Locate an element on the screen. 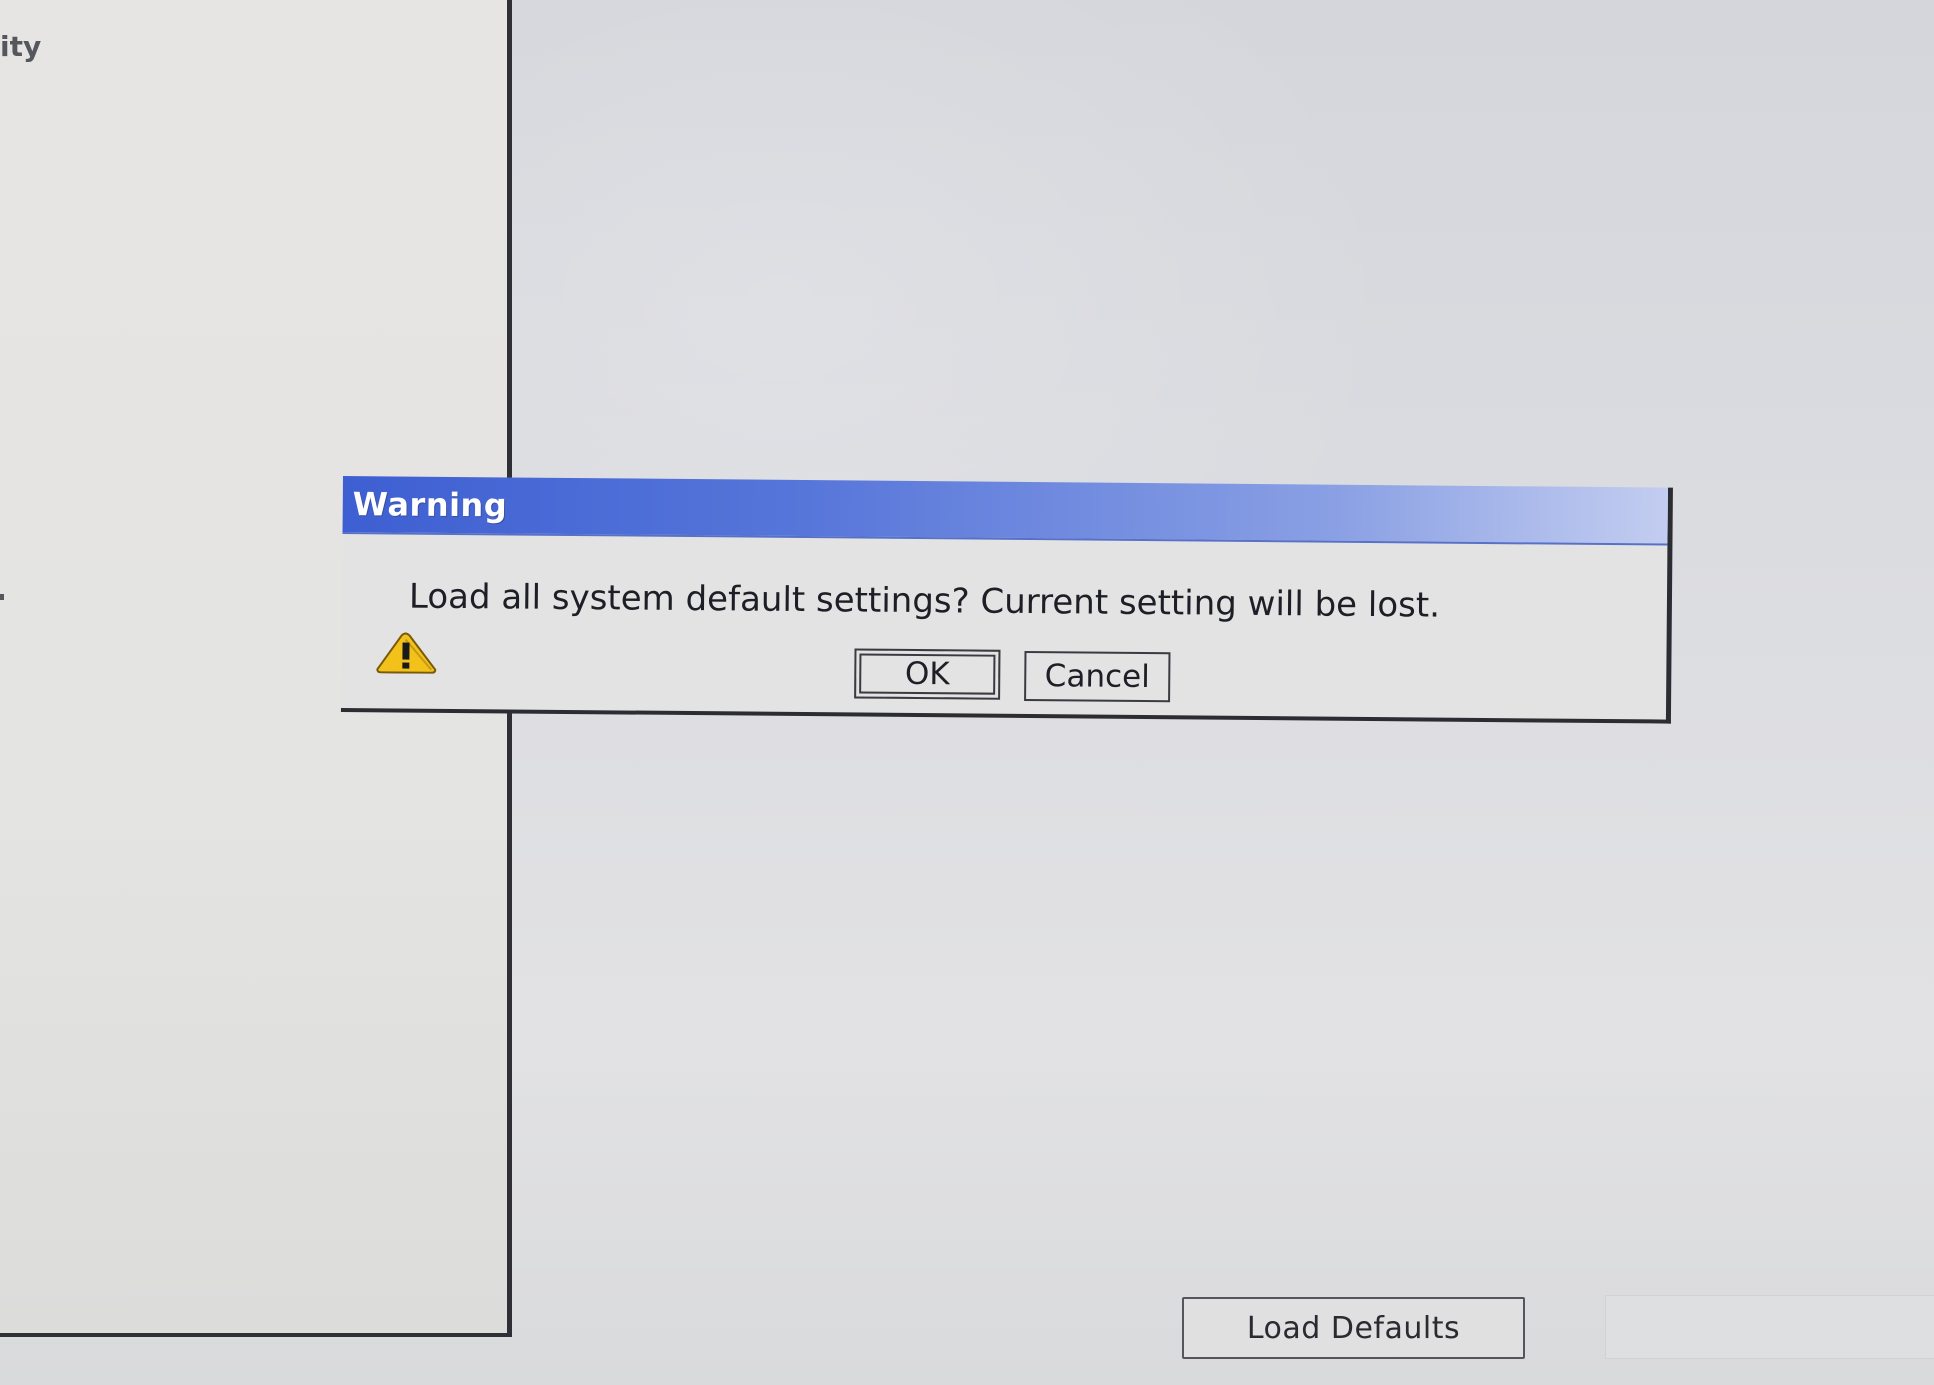 The width and height of the screenshot is (1934, 1385). ok-button: OK is located at coordinates (927, 674).